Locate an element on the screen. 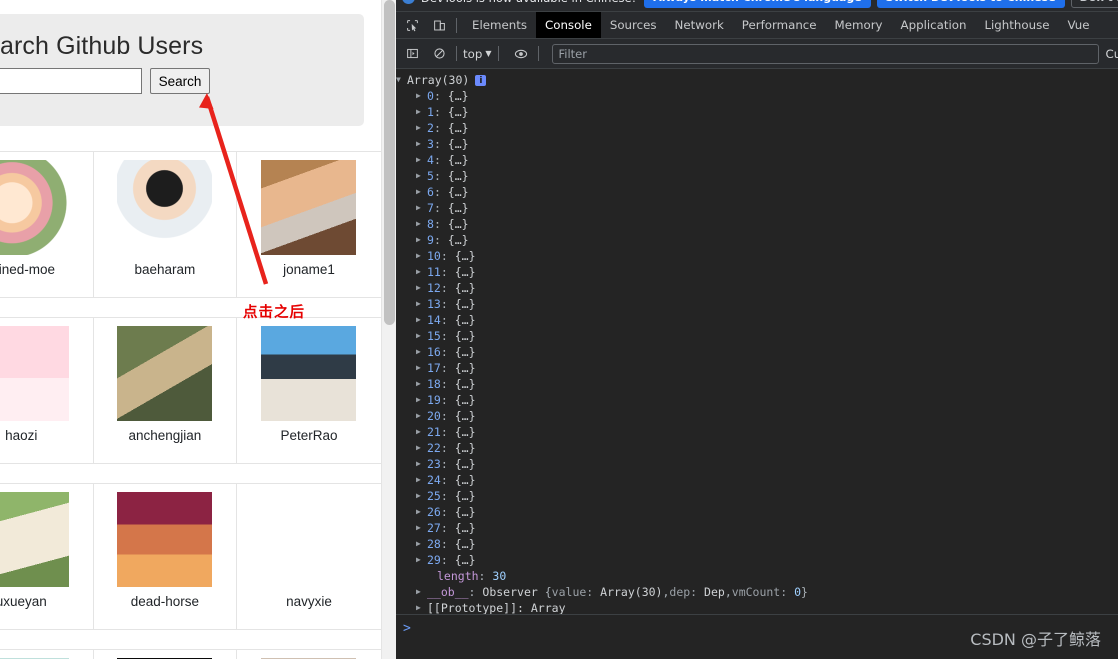 This screenshot has width=1118, height=659. console-index-row: ▶ 14: {…} is located at coordinates (757, 320).